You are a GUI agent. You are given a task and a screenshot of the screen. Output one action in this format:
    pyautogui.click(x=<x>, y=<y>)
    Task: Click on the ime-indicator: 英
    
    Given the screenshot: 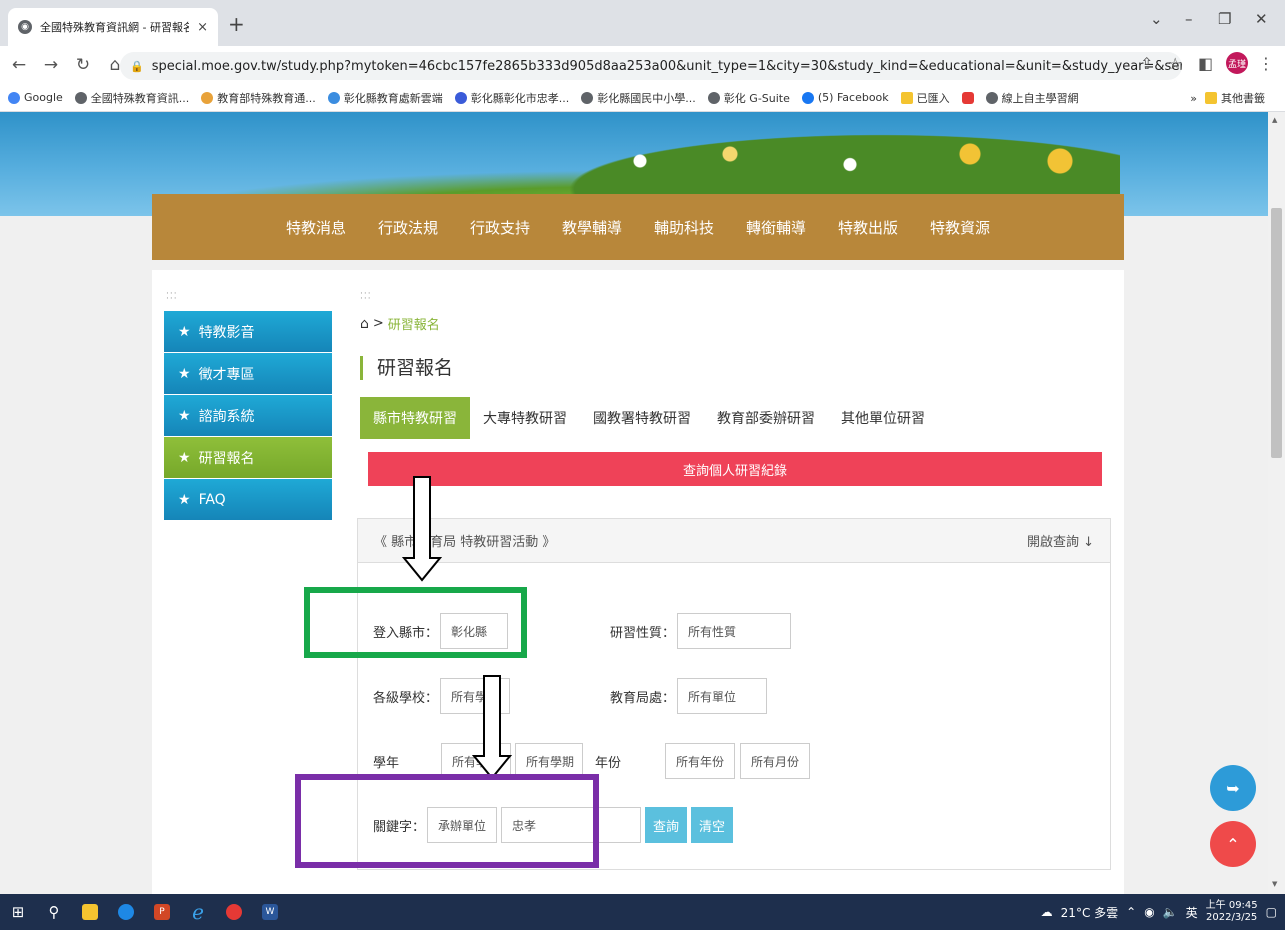 What is the action you would take?
    pyautogui.click(x=1192, y=912)
    